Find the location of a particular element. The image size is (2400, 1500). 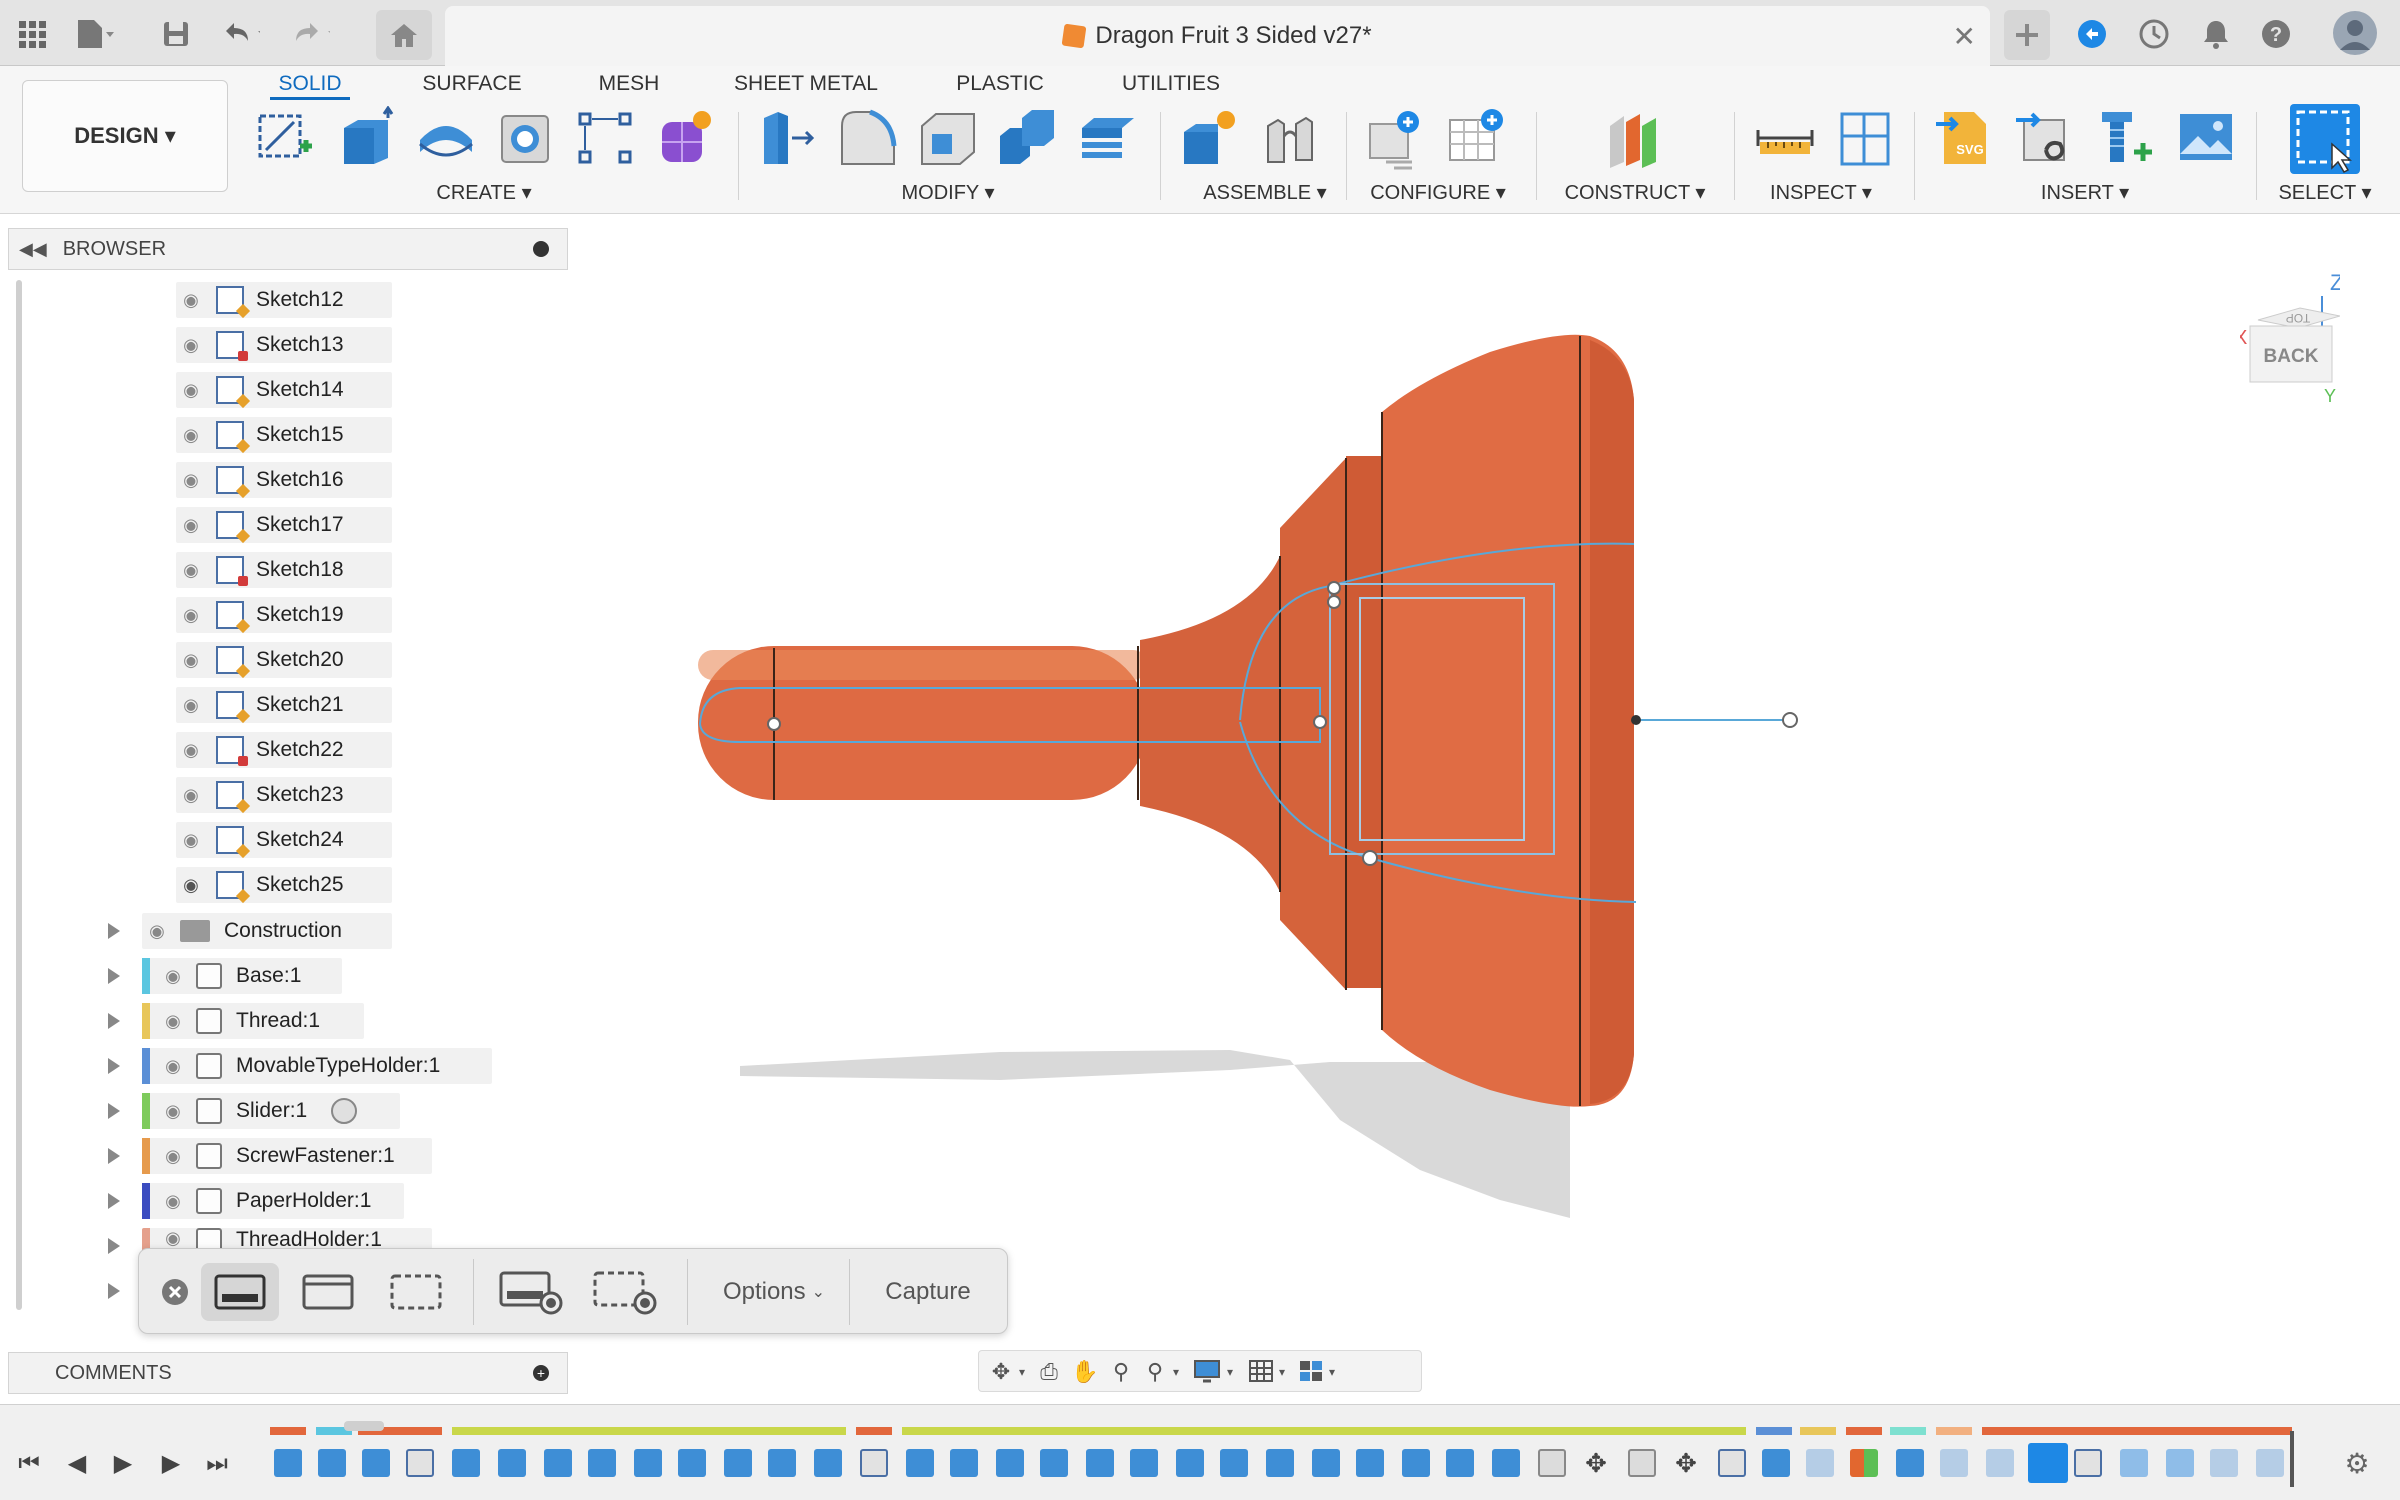

tab-utilities: UTILITIES is located at coordinates (1171, 84).